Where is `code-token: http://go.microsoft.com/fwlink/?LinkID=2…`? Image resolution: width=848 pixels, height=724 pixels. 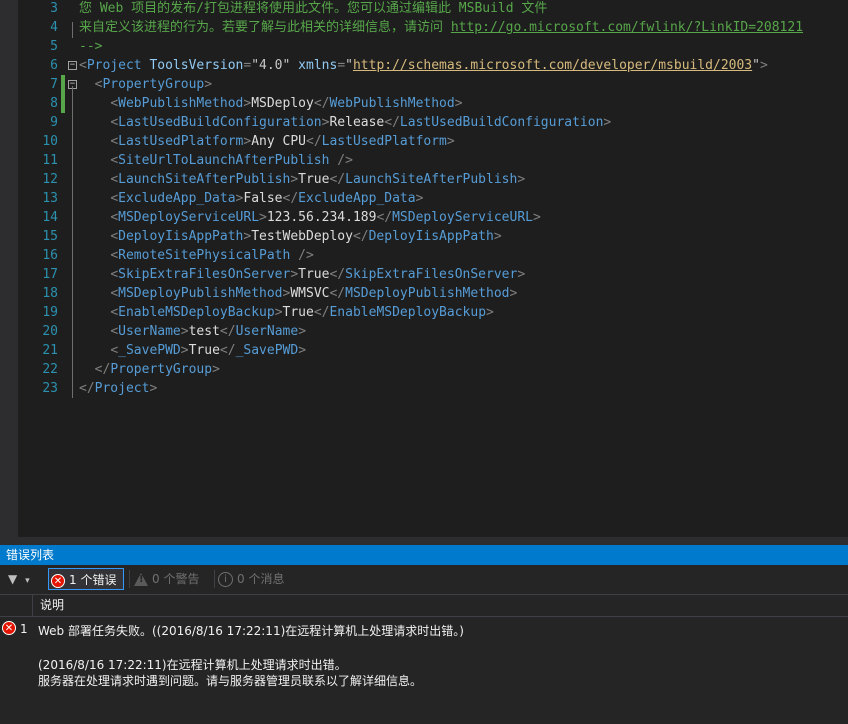
code-token: http://go.microsoft.com/fwlink/?LinkID=2… is located at coordinates (627, 27).